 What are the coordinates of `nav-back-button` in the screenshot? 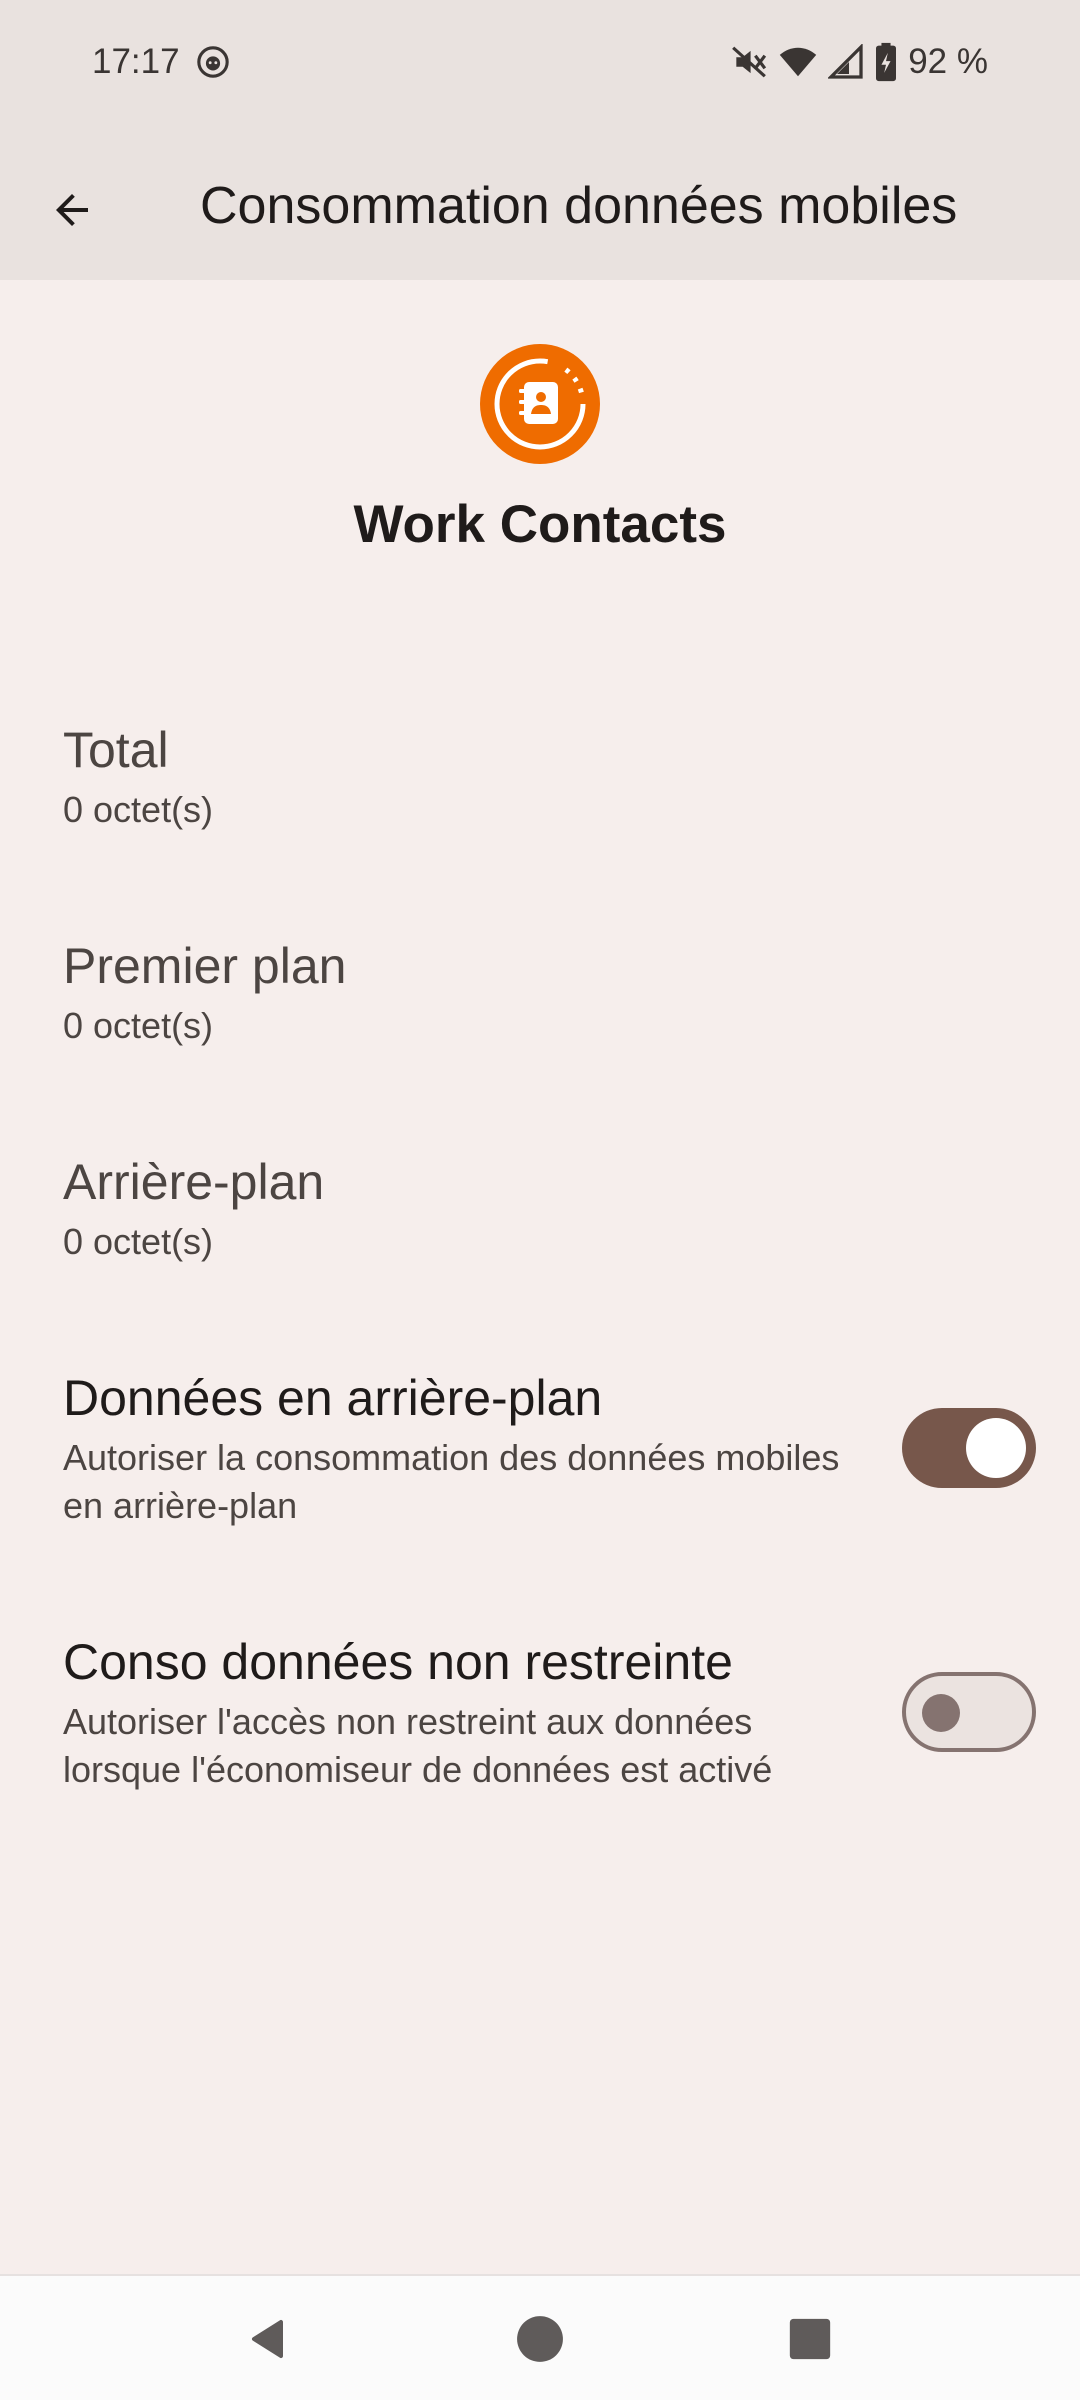 It's located at (269, 2339).